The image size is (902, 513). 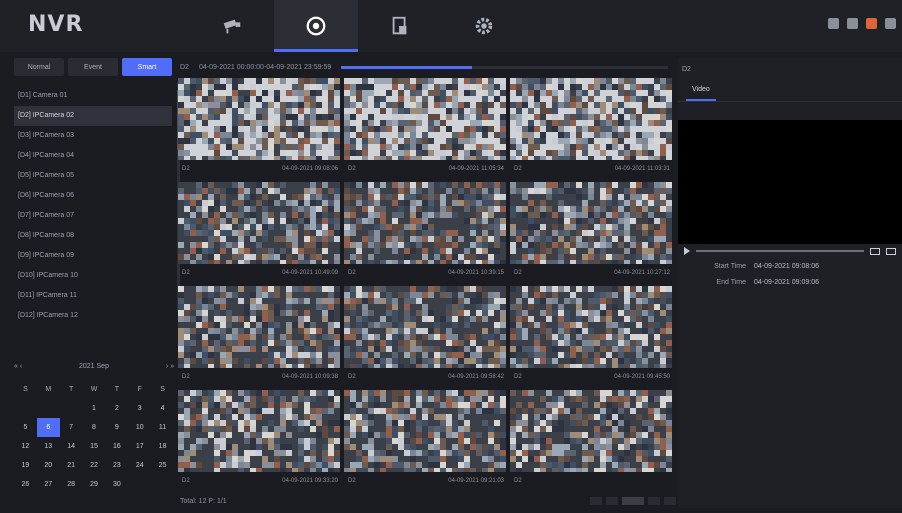 What do you see at coordinates (71, 446) in the screenshot?
I see `calendar-day: 14` at bounding box center [71, 446].